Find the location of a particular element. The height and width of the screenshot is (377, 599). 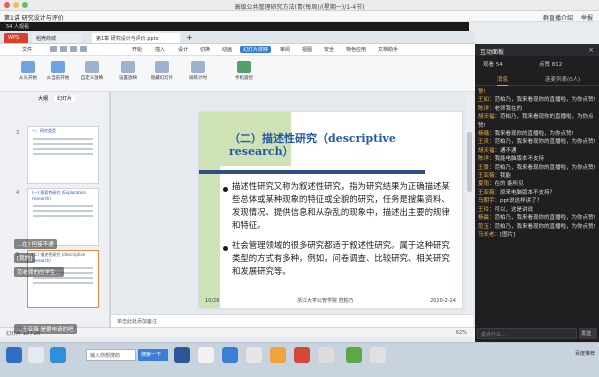

redo-icon is located at coordinates (83, 49).